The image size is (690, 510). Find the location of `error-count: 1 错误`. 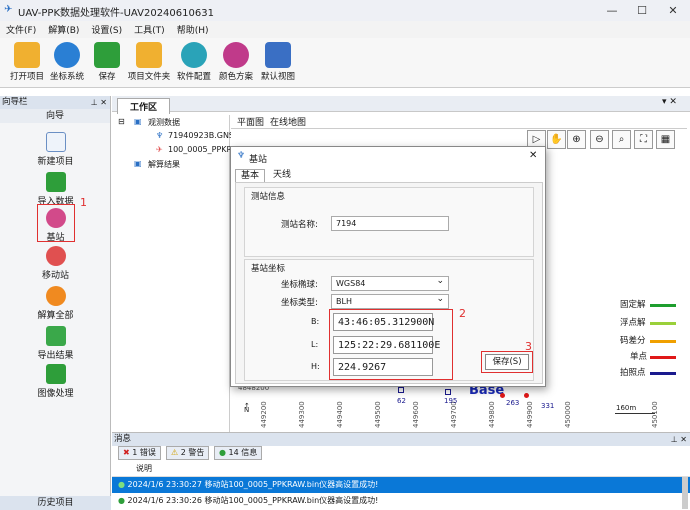

error-count: 1 错误 is located at coordinates (144, 452).